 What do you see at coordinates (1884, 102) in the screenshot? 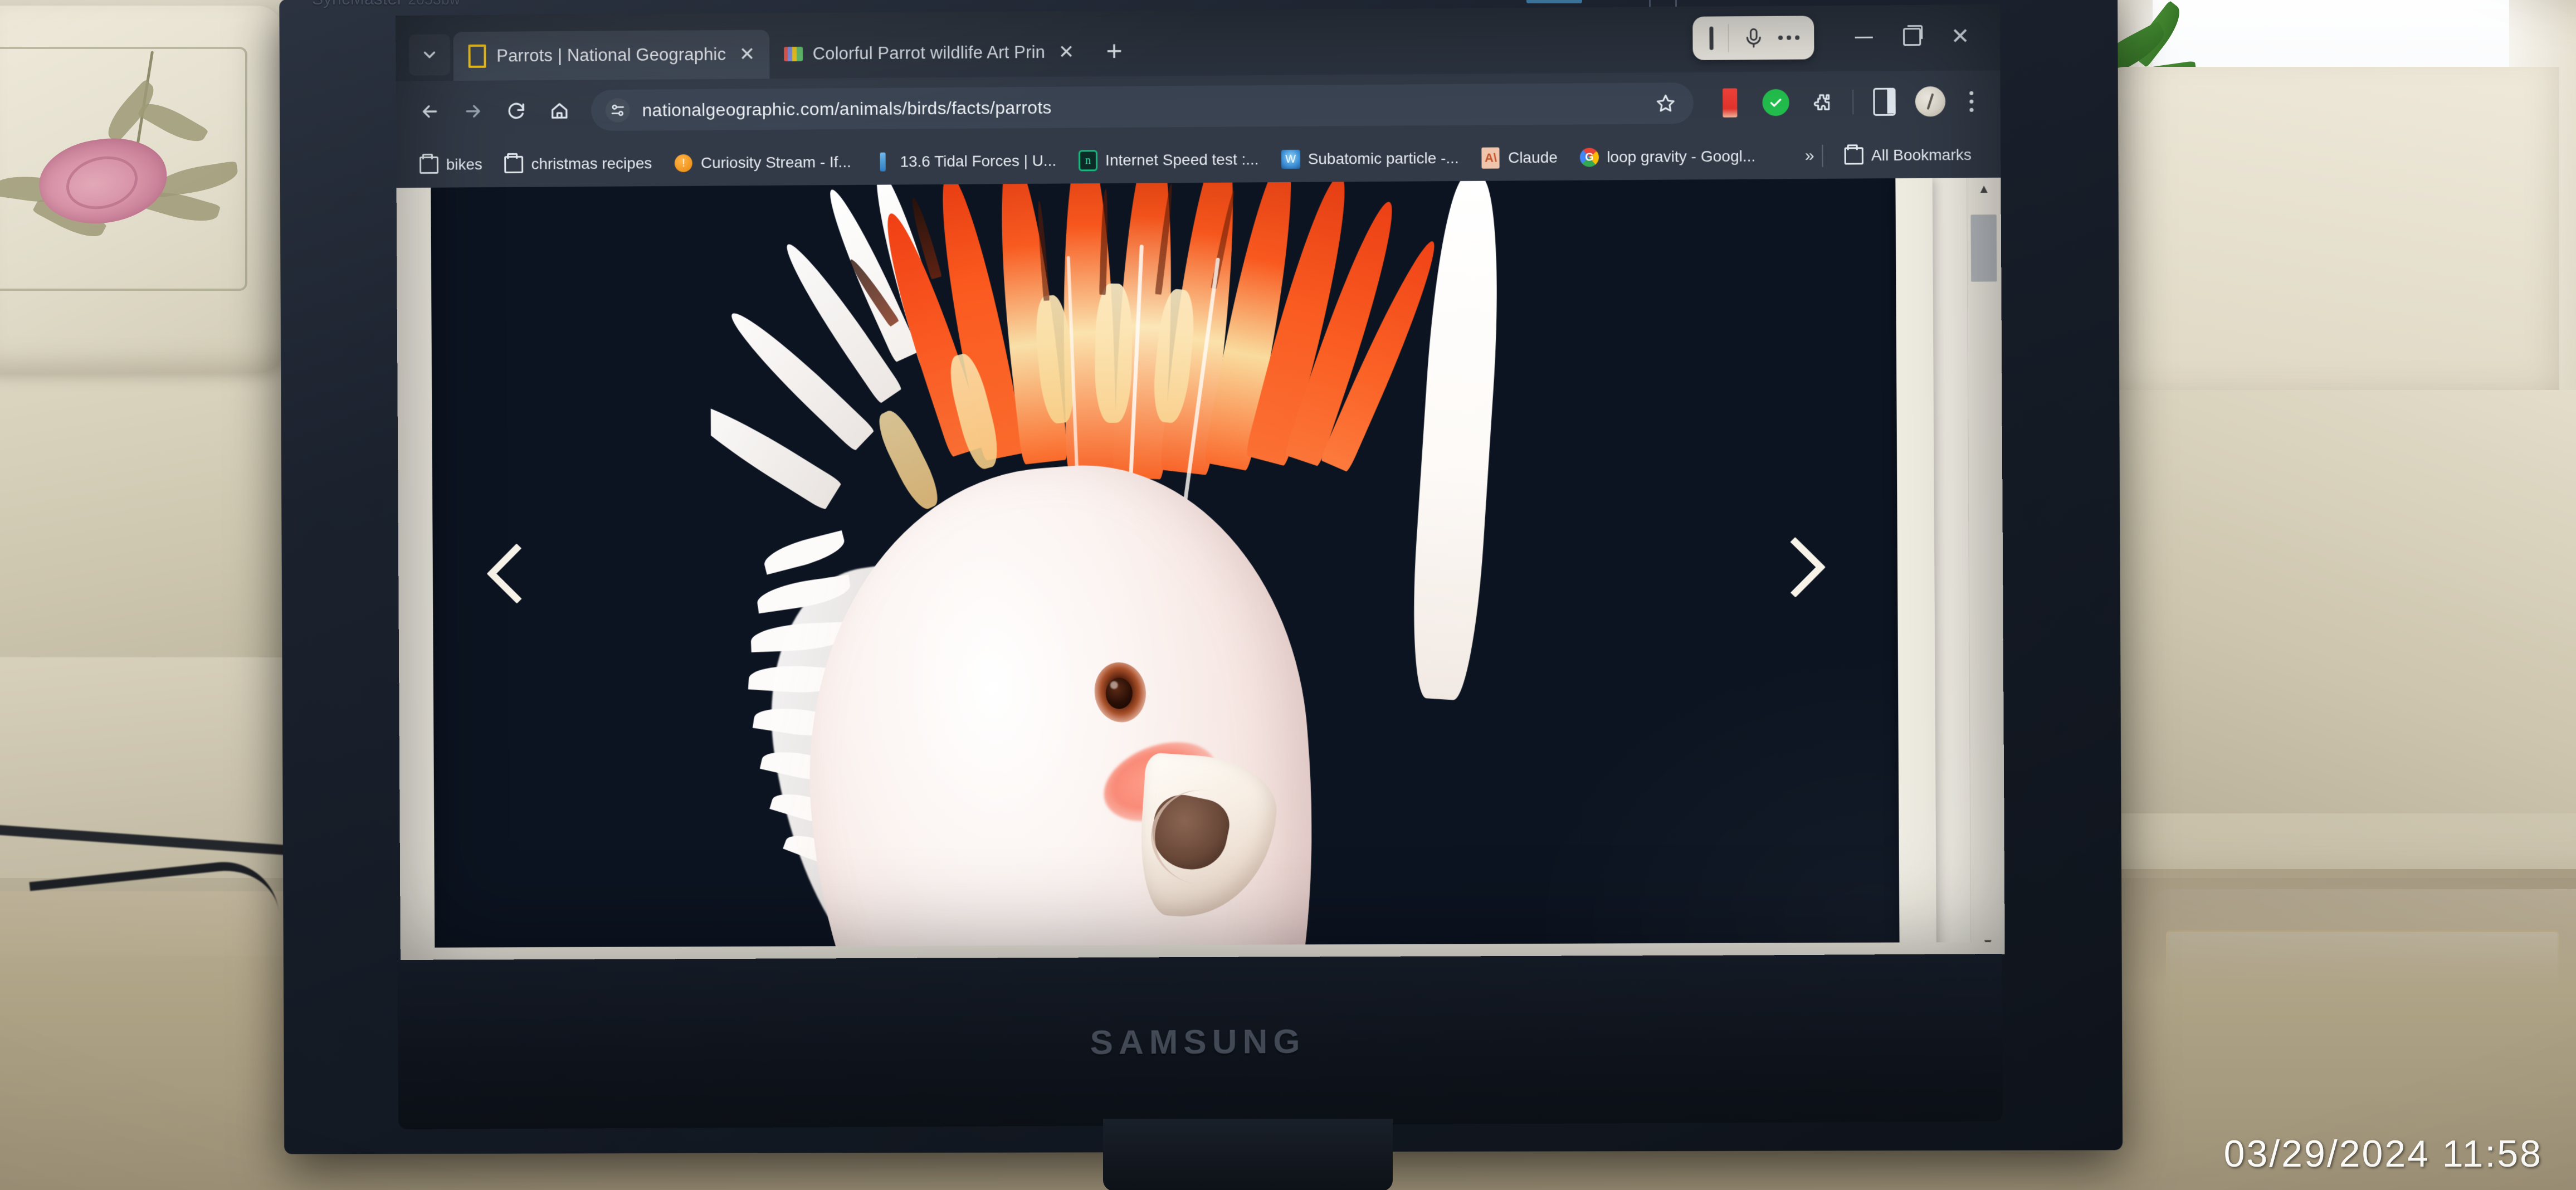
I see `side-panel-icon` at bounding box center [1884, 102].